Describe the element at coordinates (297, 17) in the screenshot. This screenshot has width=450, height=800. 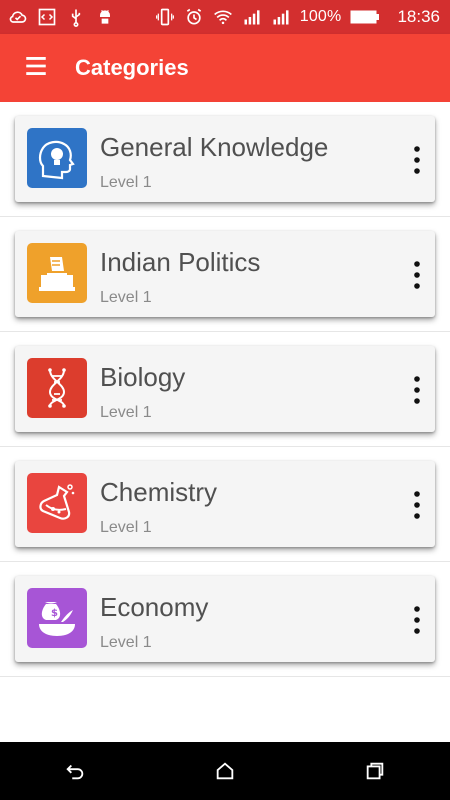
I see `status-bar-right: 100% 18:36` at that location.